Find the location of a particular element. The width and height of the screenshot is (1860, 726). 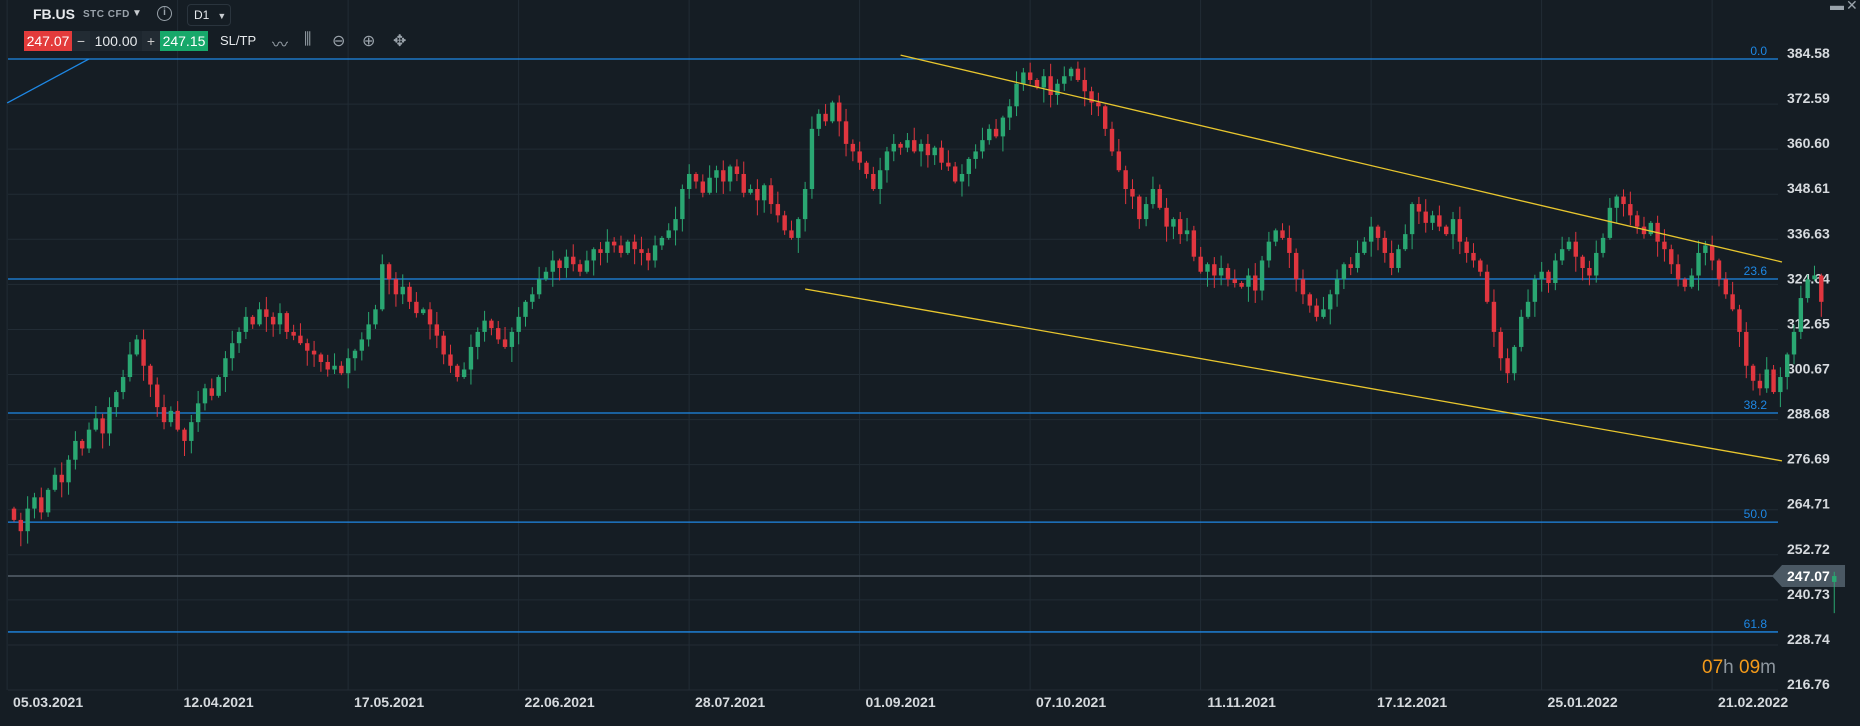

price-tick-label: 276.69 is located at coordinates (1808, 459).